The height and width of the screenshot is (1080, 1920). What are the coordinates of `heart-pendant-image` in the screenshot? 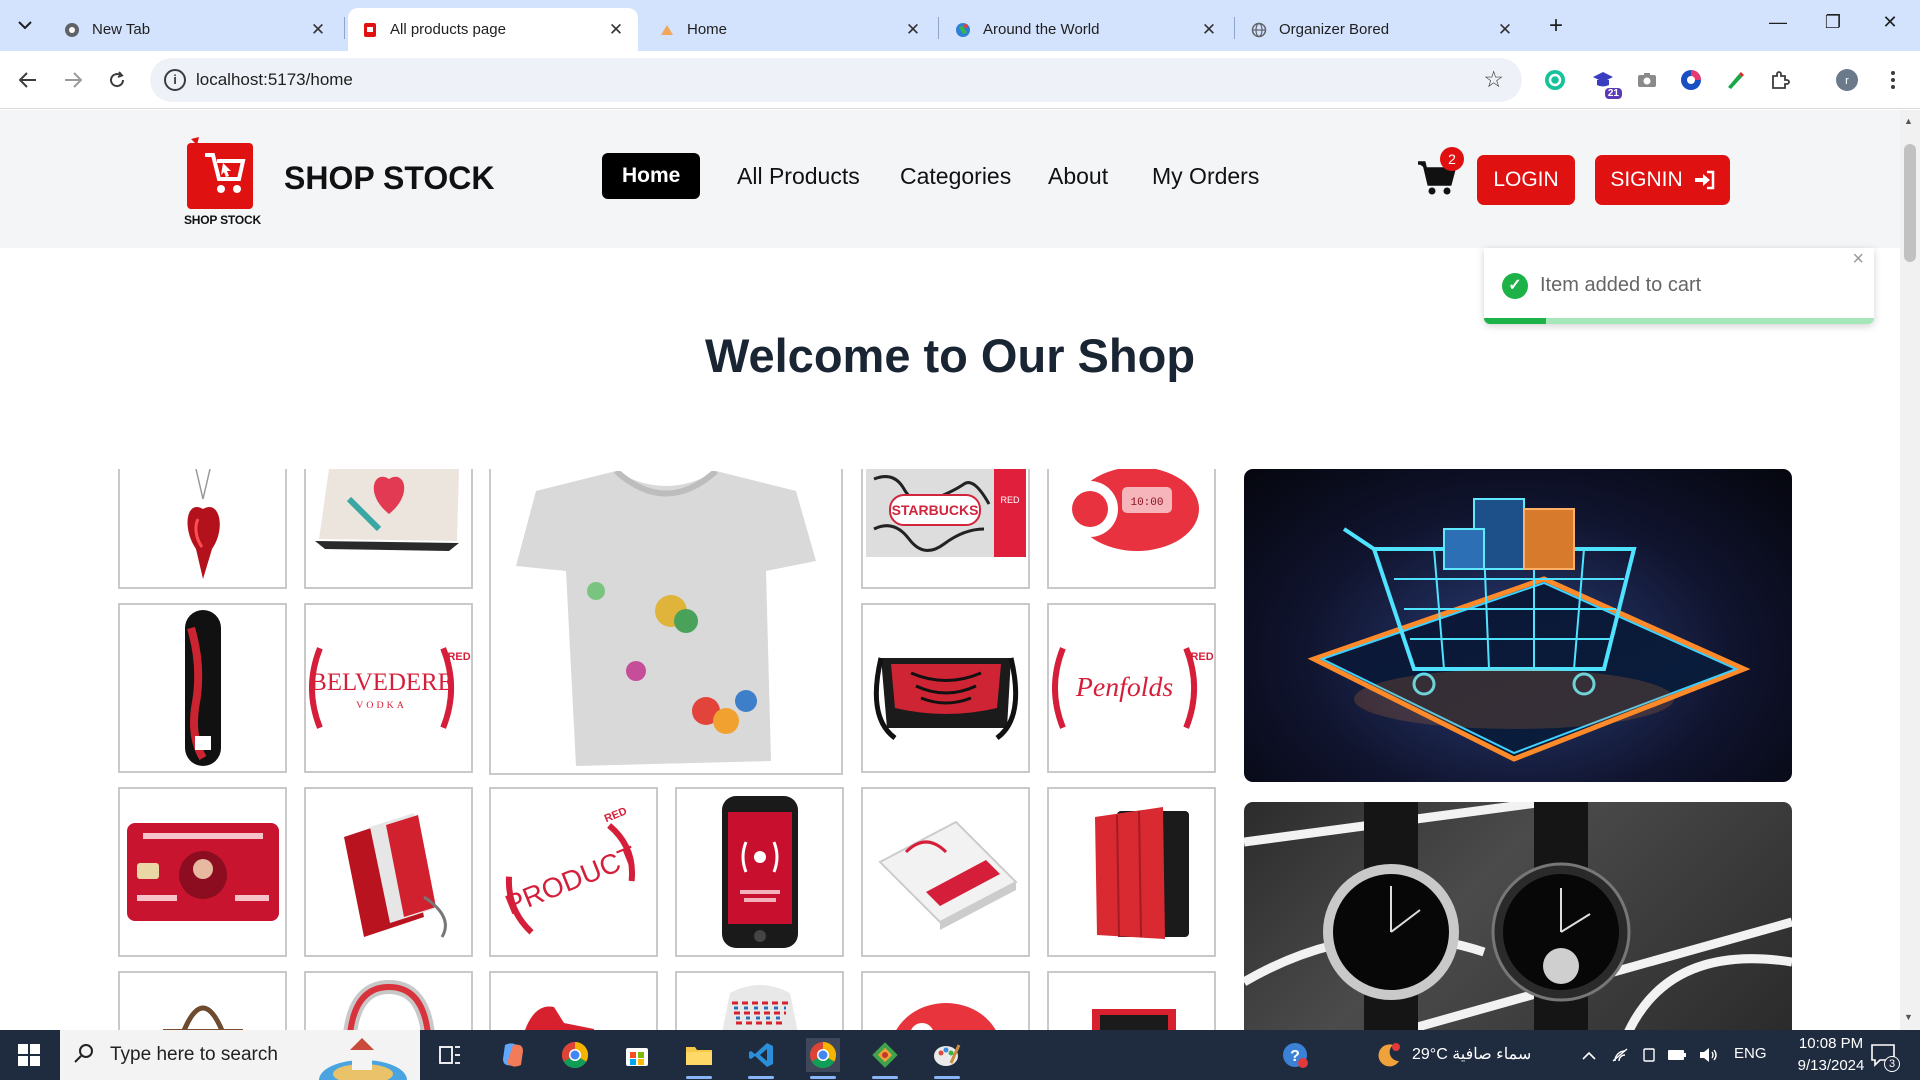 It's located at (203, 524).